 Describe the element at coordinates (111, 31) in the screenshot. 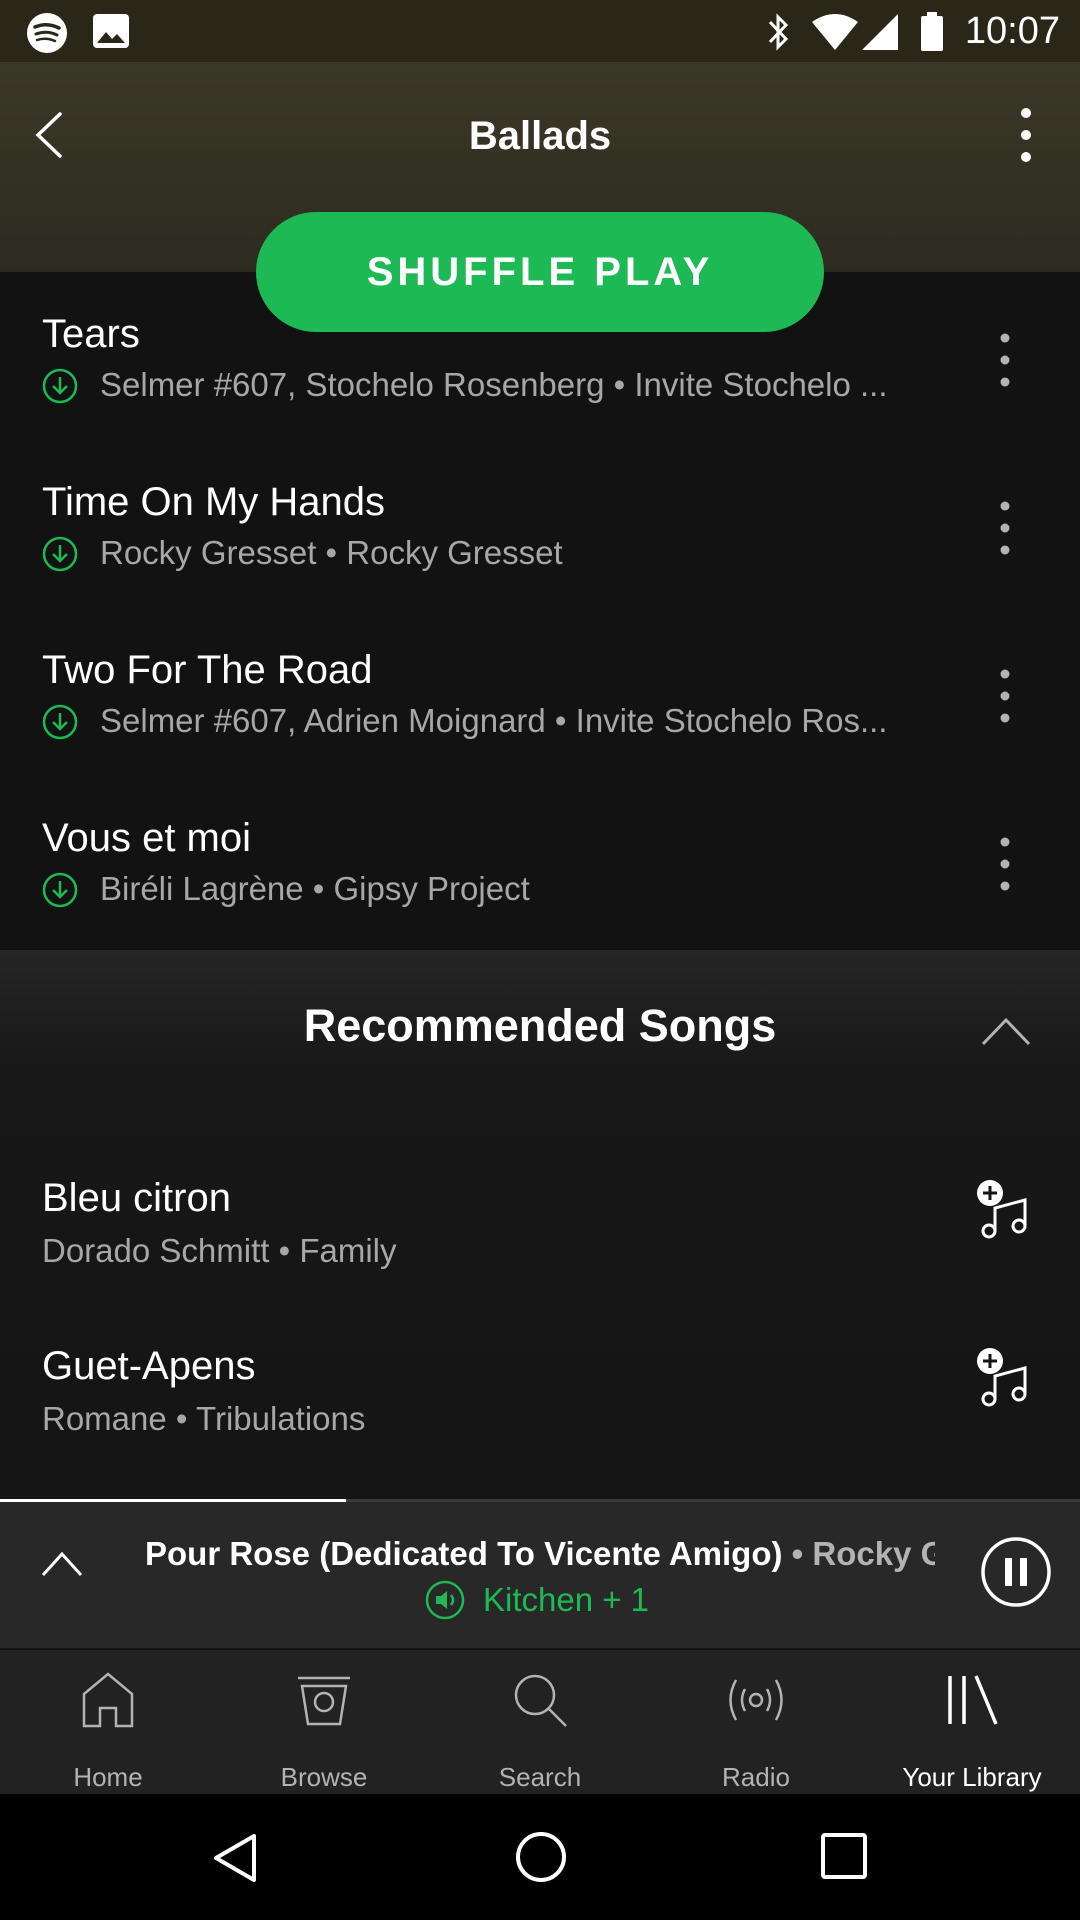

I see `image-icon` at that location.